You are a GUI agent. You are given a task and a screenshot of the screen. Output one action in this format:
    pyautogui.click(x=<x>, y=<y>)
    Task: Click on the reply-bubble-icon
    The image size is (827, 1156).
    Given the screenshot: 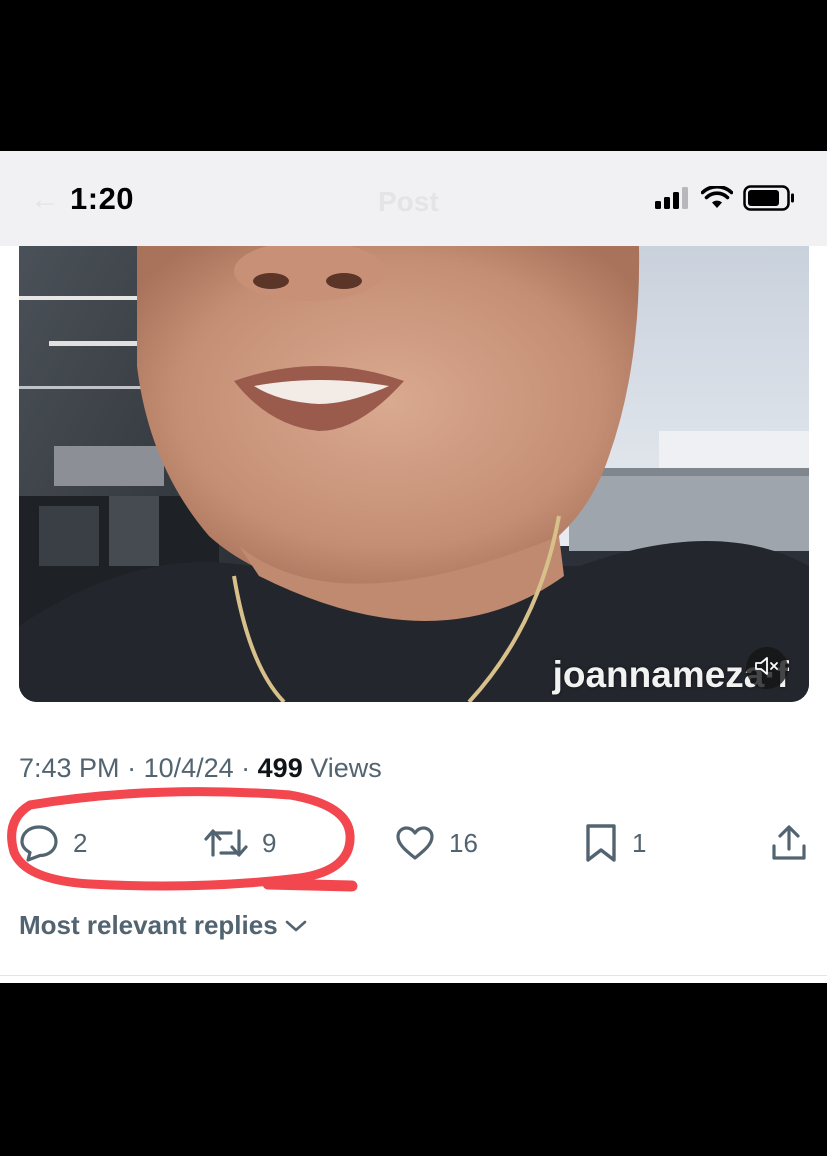 What is the action you would take?
    pyautogui.click(x=39, y=843)
    